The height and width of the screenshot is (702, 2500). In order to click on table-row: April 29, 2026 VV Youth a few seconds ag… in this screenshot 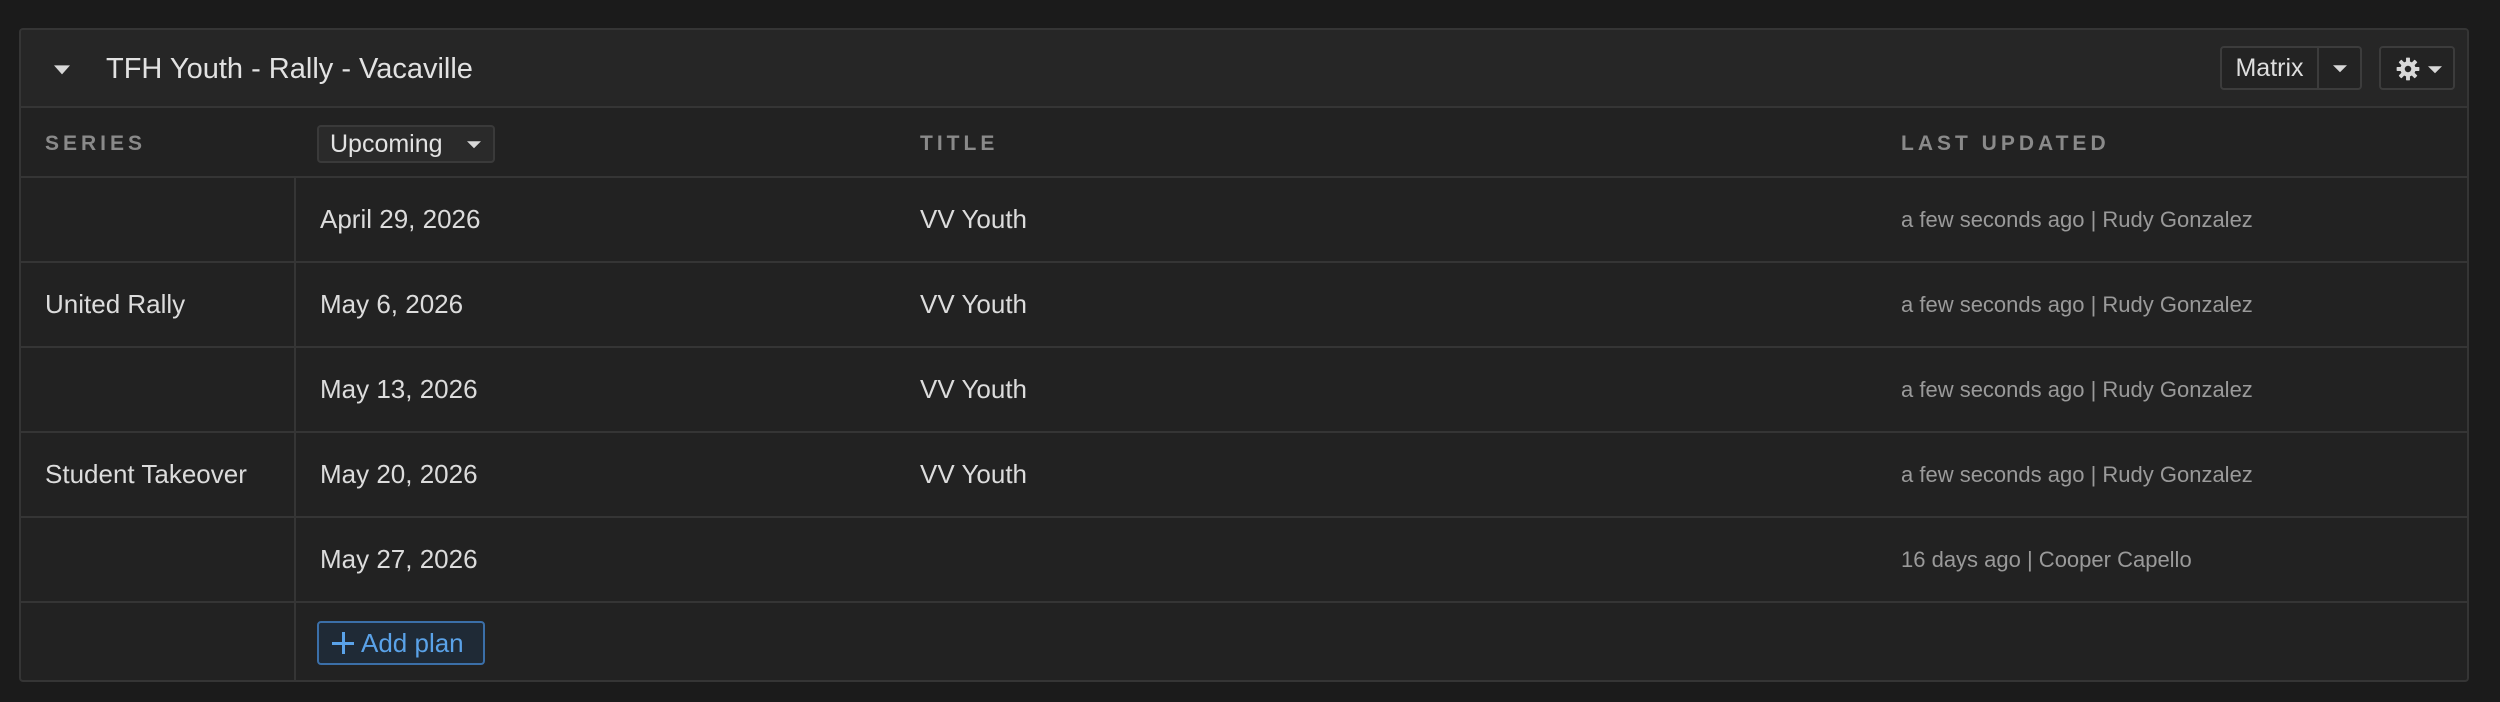, I will do `click(1244, 220)`.